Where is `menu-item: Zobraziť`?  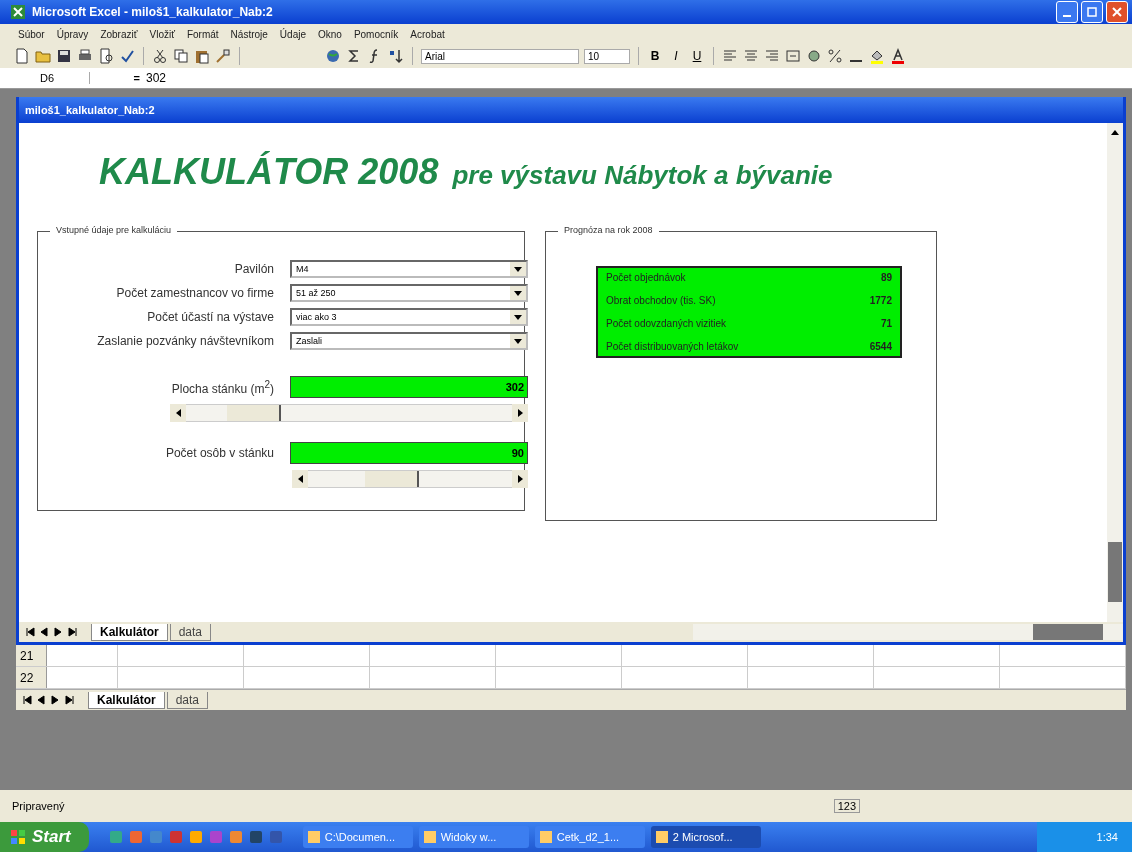
menu-item: Zobraziť is located at coordinates (119, 34).